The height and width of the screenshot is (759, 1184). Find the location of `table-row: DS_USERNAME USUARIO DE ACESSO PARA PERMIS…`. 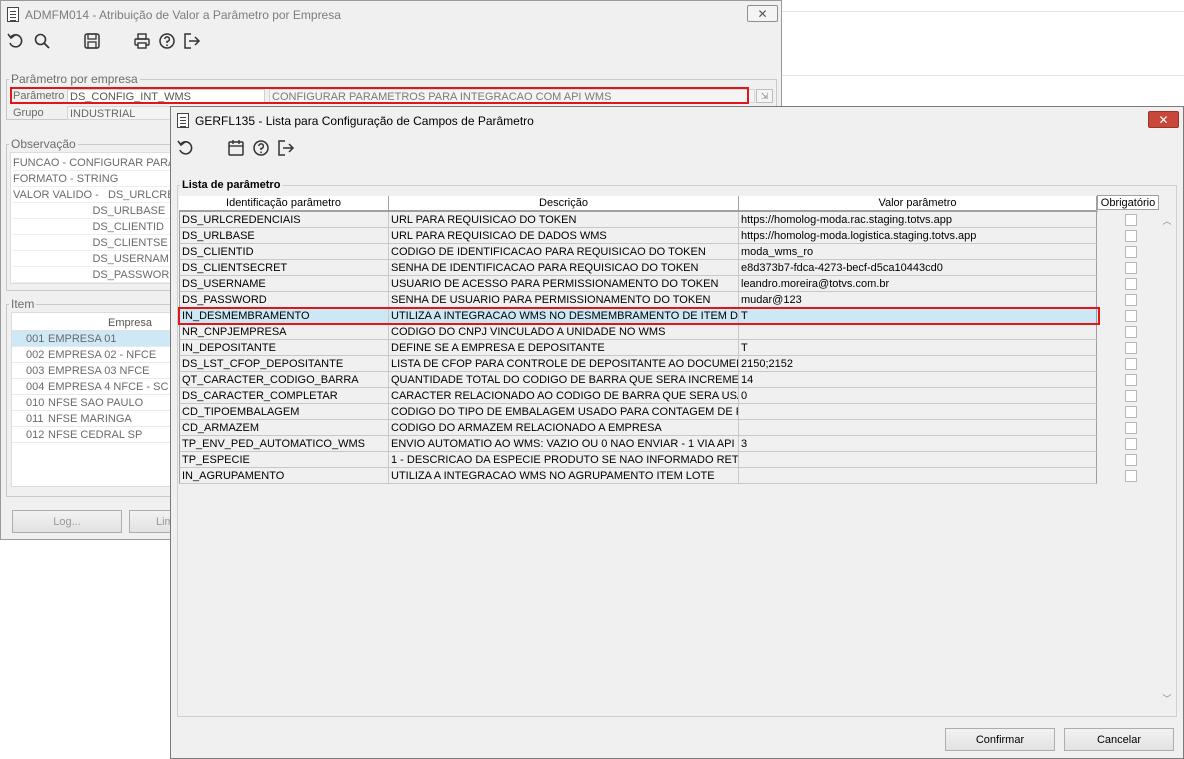

table-row: DS_USERNAME USUARIO DE ACESSO PARA PERMIS… is located at coordinates (638, 284).